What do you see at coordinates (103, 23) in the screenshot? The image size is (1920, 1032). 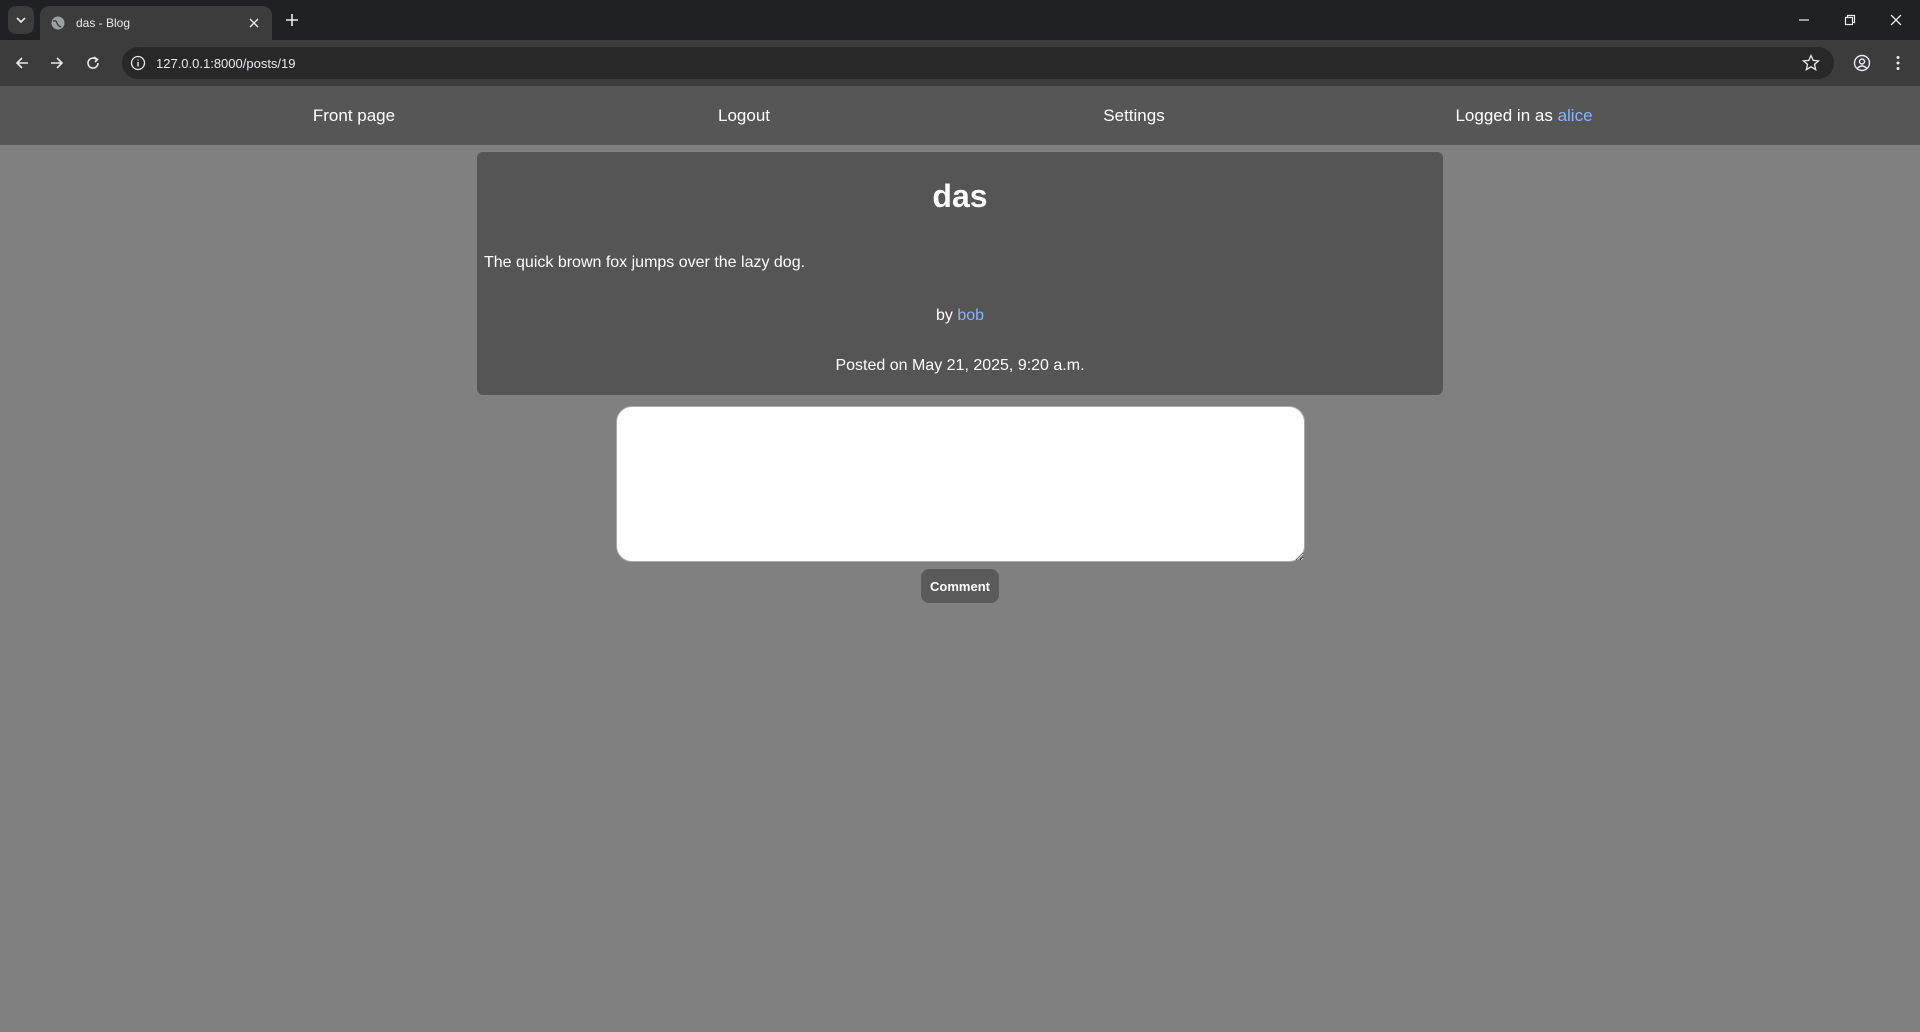 I see `tab-title: das - Blog` at bounding box center [103, 23].